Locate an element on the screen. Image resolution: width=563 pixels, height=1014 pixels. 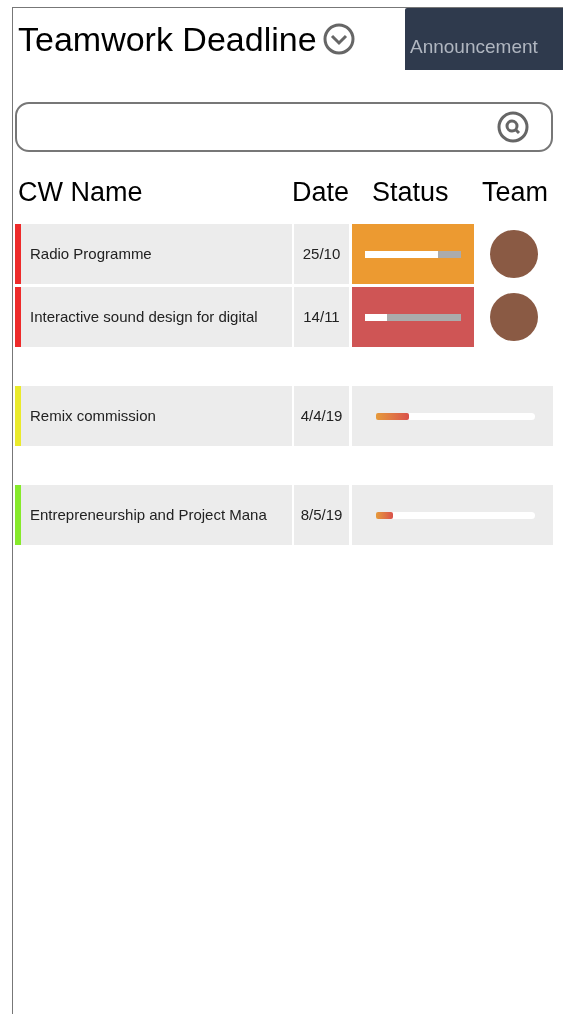
table-cell: 4/4/19 is located at coordinates (321, 416).